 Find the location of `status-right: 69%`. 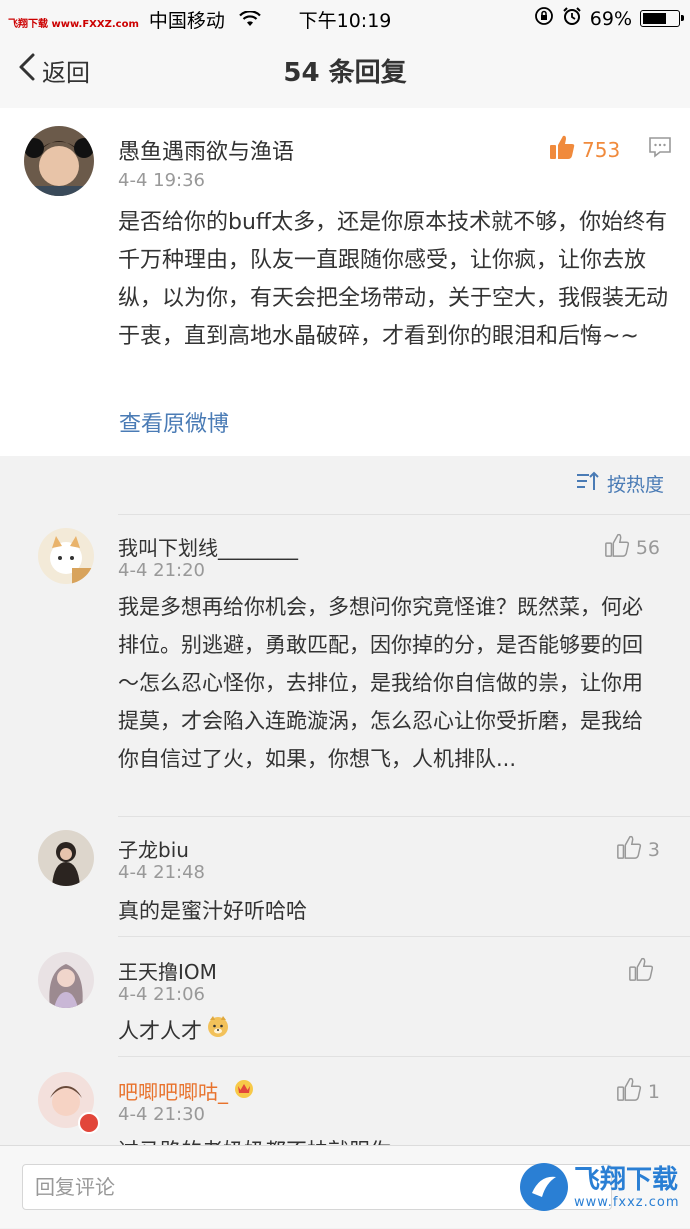

status-right: 69% is located at coordinates (609, 18).